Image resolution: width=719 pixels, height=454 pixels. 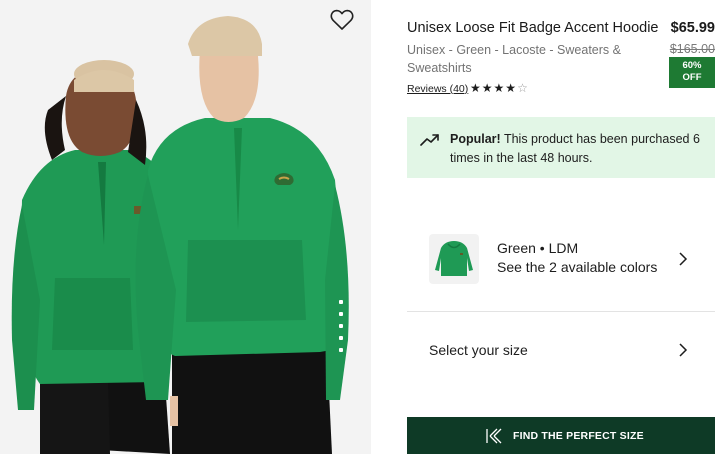 What do you see at coordinates (577, 267) in the screenshot?
I see `see-colors-link: See the 2 available colors` at bounding box center [577, 267].